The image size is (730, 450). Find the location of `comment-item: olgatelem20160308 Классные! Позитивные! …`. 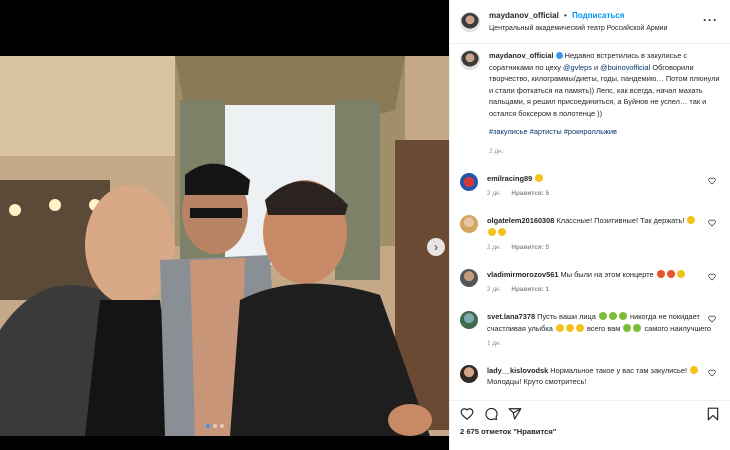

comment-item: olgatelem20160308 Классные! Позитивные! … is located at coordinates (590, 234).